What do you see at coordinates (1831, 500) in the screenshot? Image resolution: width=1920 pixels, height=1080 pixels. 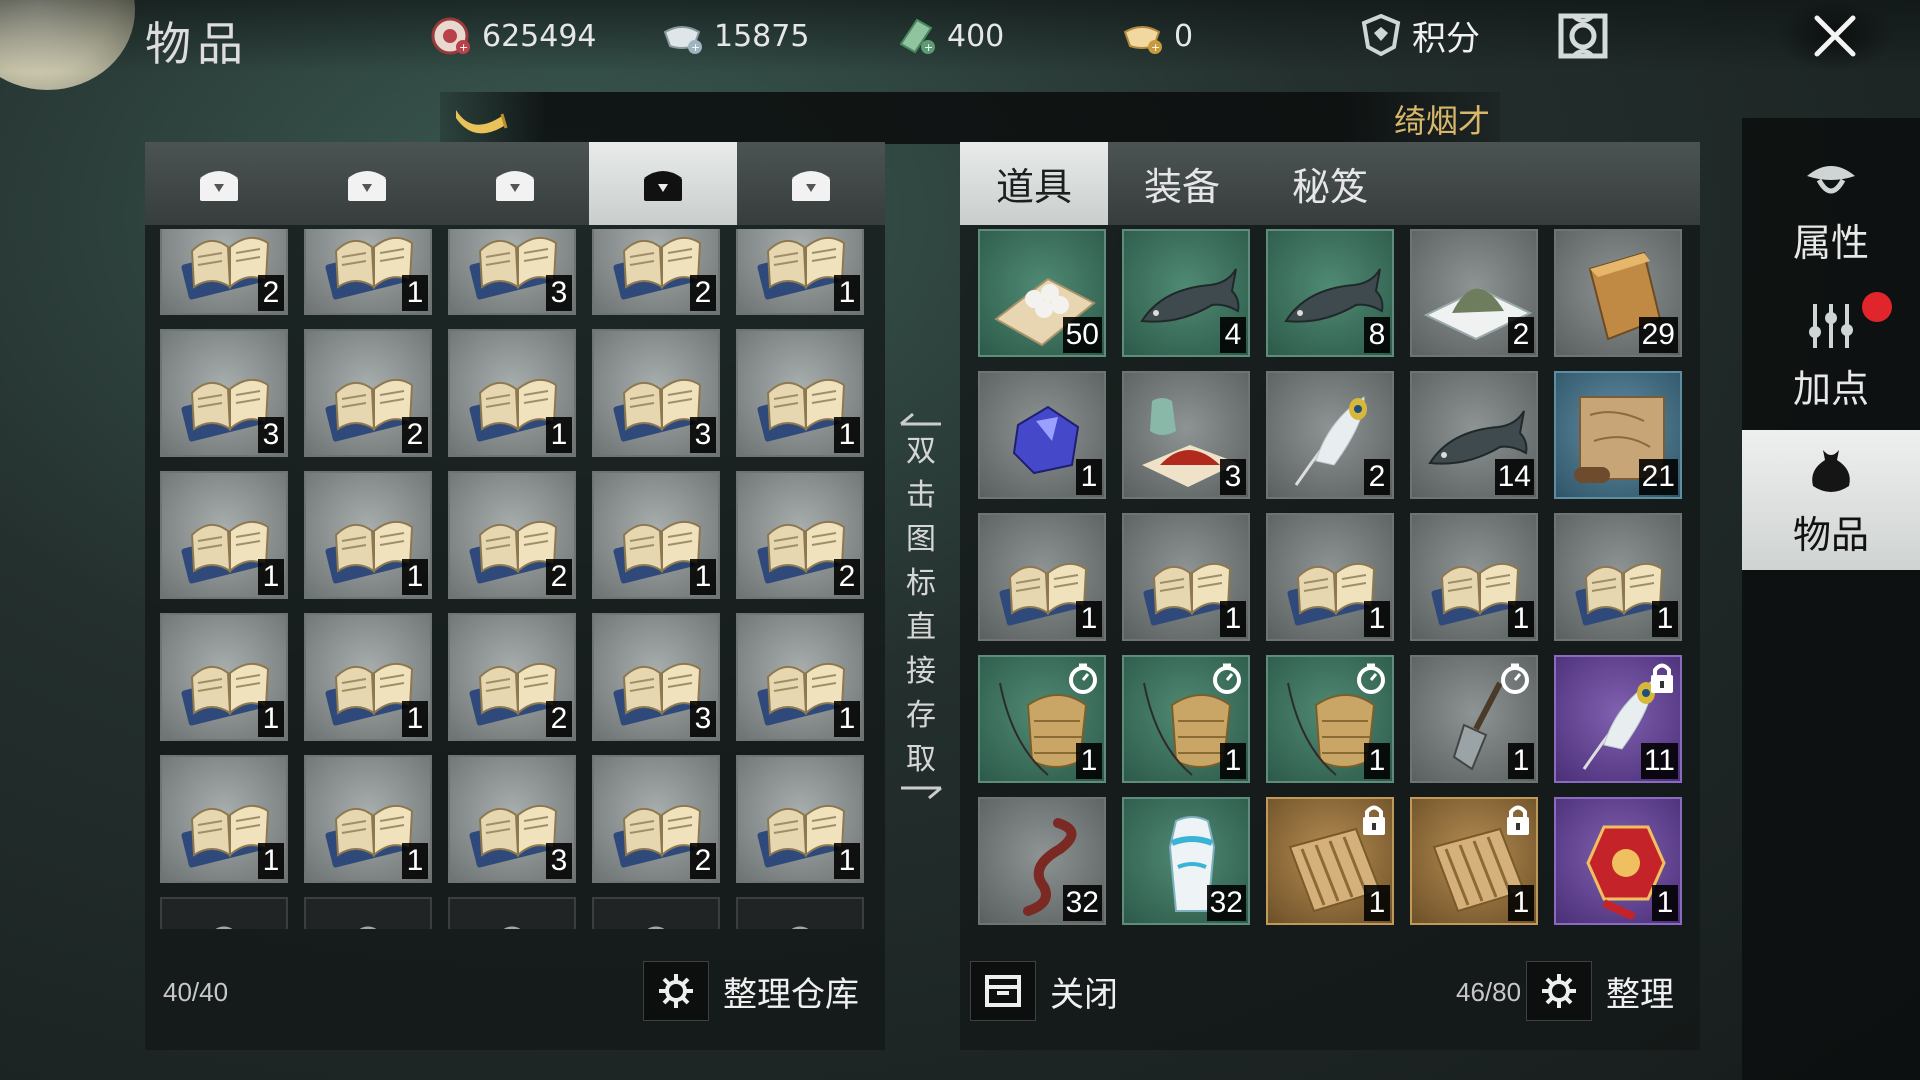 I see `side-nav-items: 物品` at bounding box center [1831, 500].